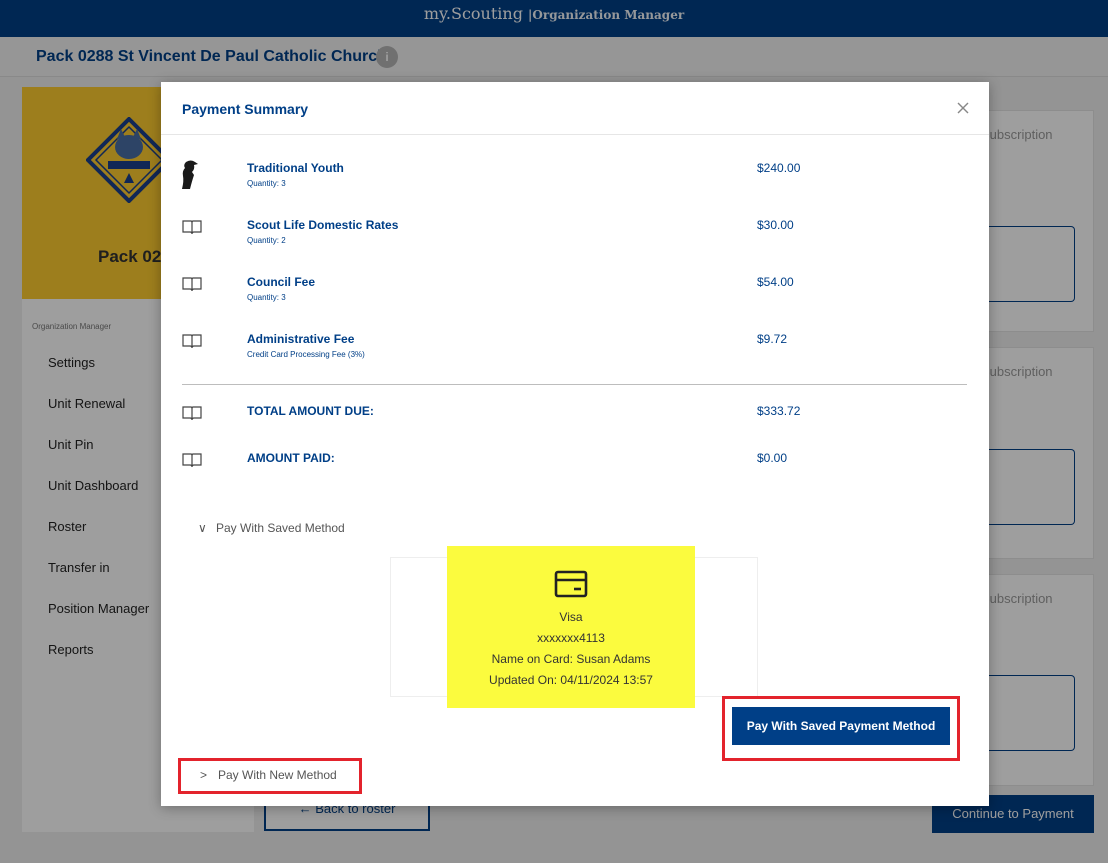  What do you see at coordinates (575, 472) in the screenshot?
I see `total-row: AMOUNT PAID: $0.00` at bounding box center [575, 472].